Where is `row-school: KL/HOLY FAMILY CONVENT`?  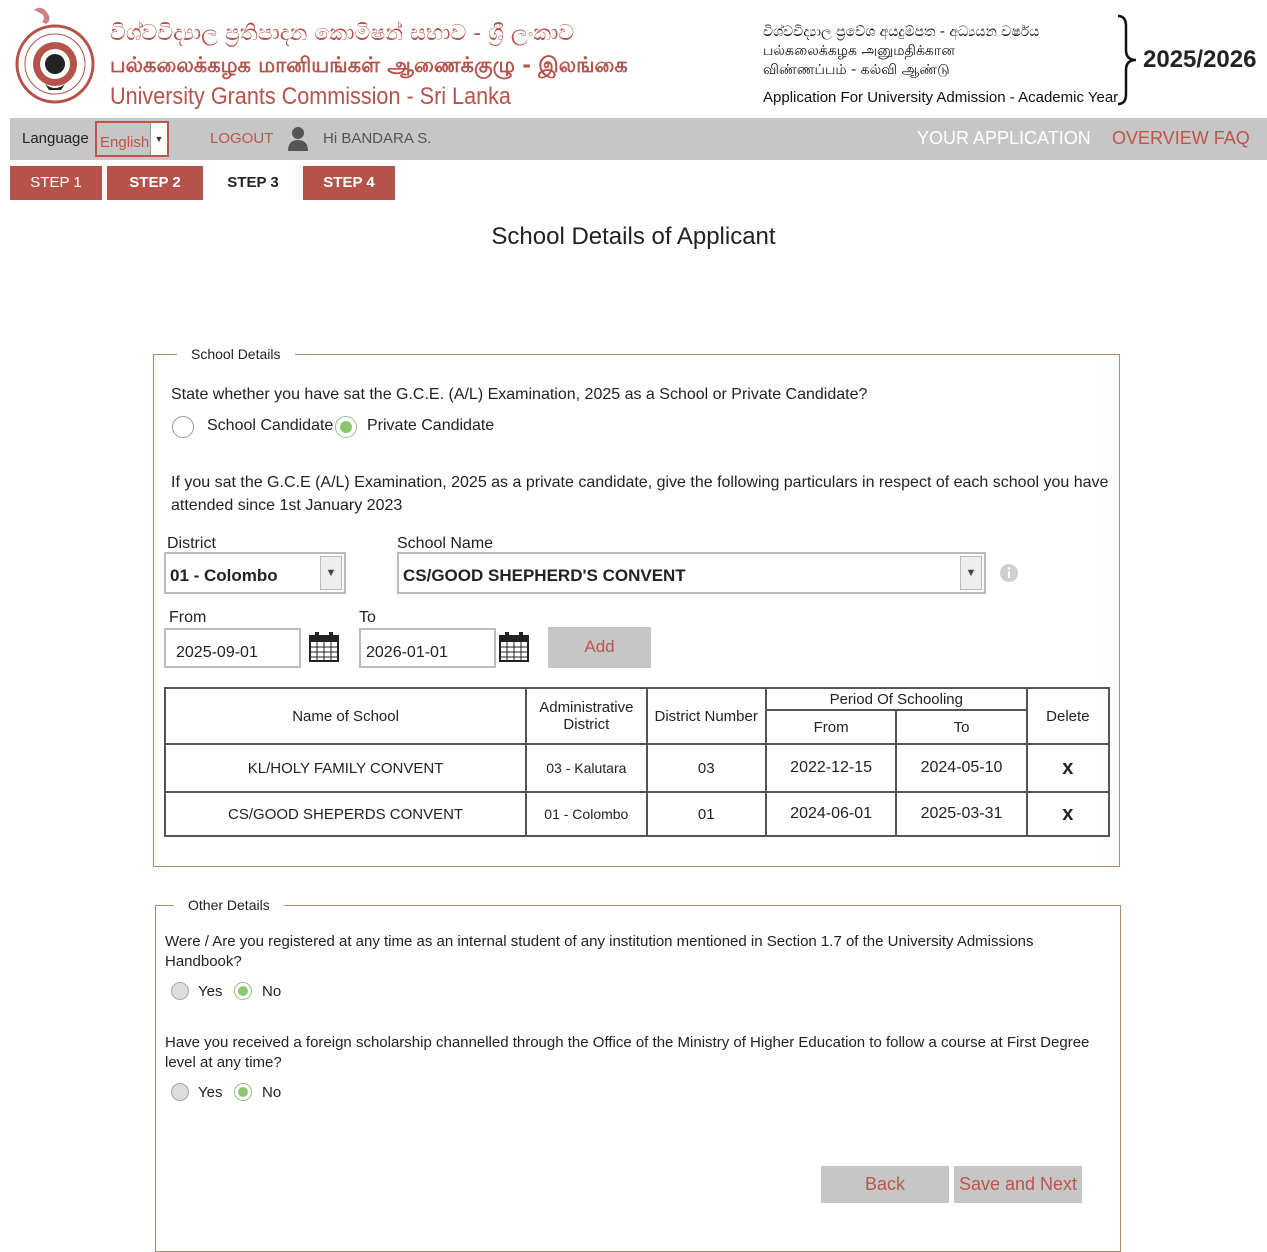 row-school: KL/HOLY FAMILY CONVENT is located at coordinates (345, 768).